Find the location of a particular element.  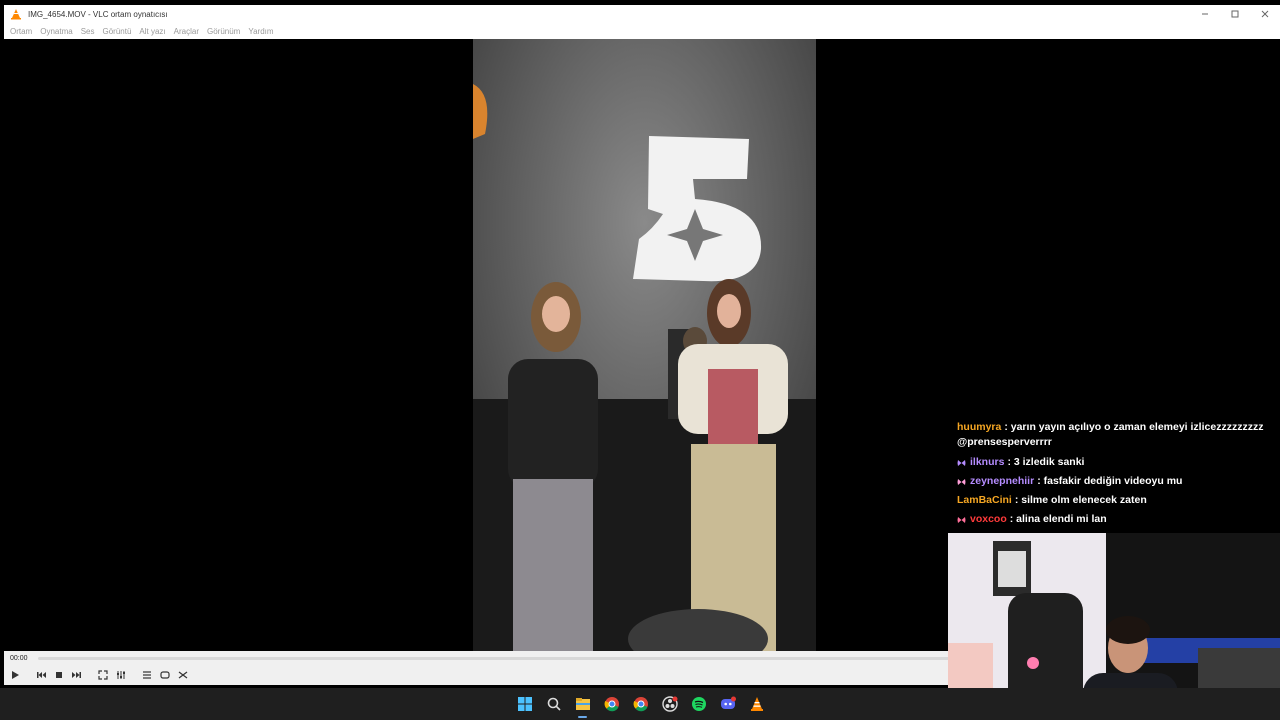

obs-button is located at coordinates (669, 704).